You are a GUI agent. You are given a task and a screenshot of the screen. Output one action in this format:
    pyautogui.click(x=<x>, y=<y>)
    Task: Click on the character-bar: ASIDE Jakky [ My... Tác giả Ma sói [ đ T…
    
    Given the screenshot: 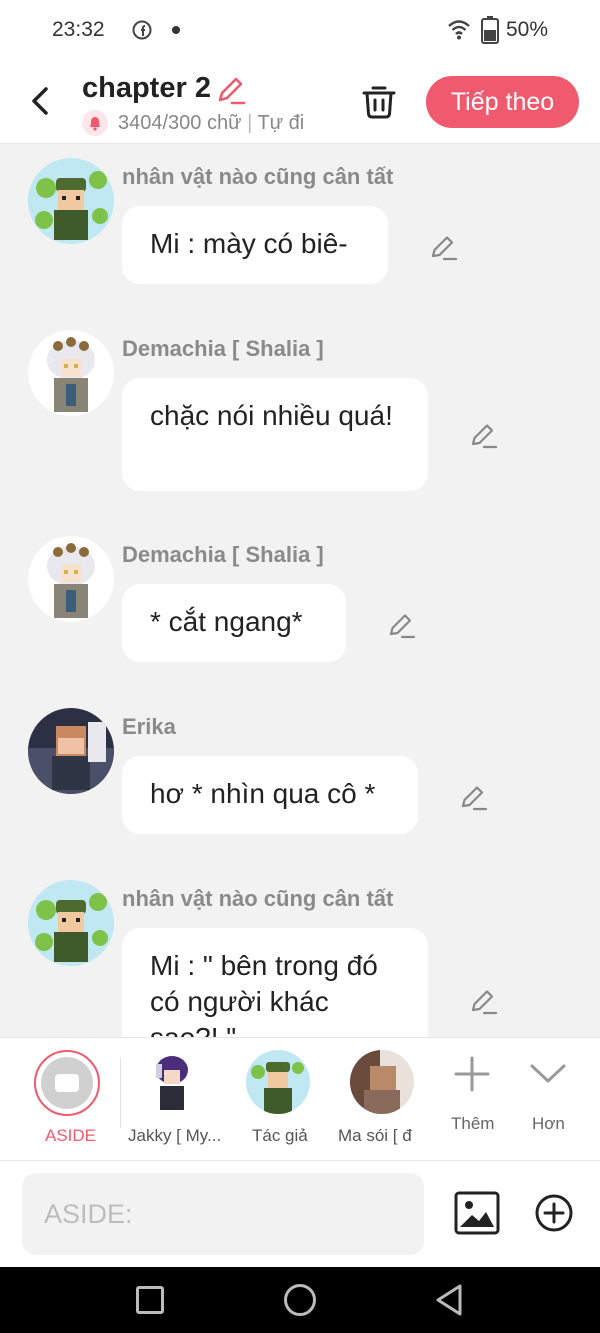 What is the action you would take?
    pyautogui.click(x=300, y=1098)
    